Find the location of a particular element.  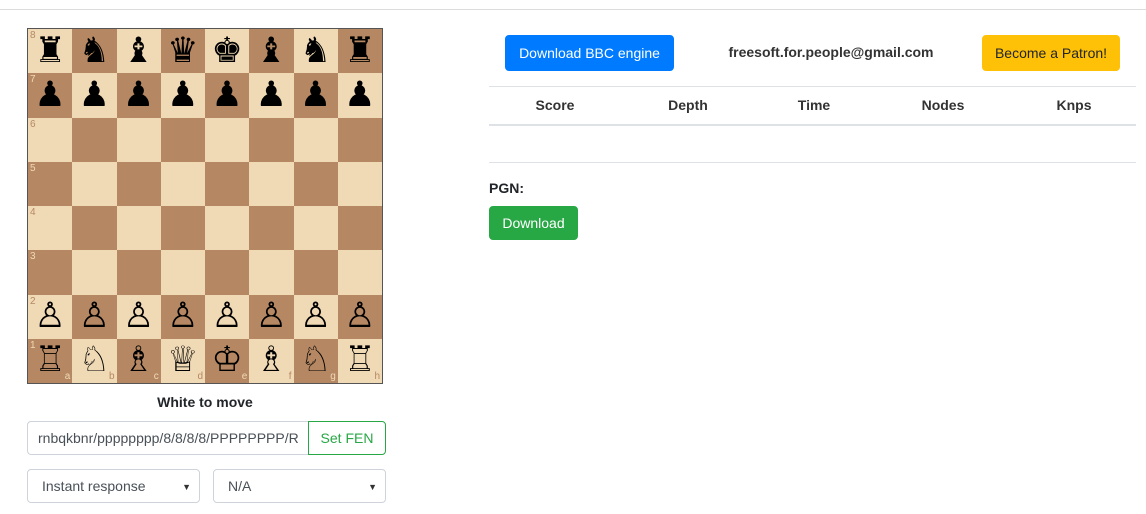

square-h1: h ♖ is located at coordinates (359, 360).